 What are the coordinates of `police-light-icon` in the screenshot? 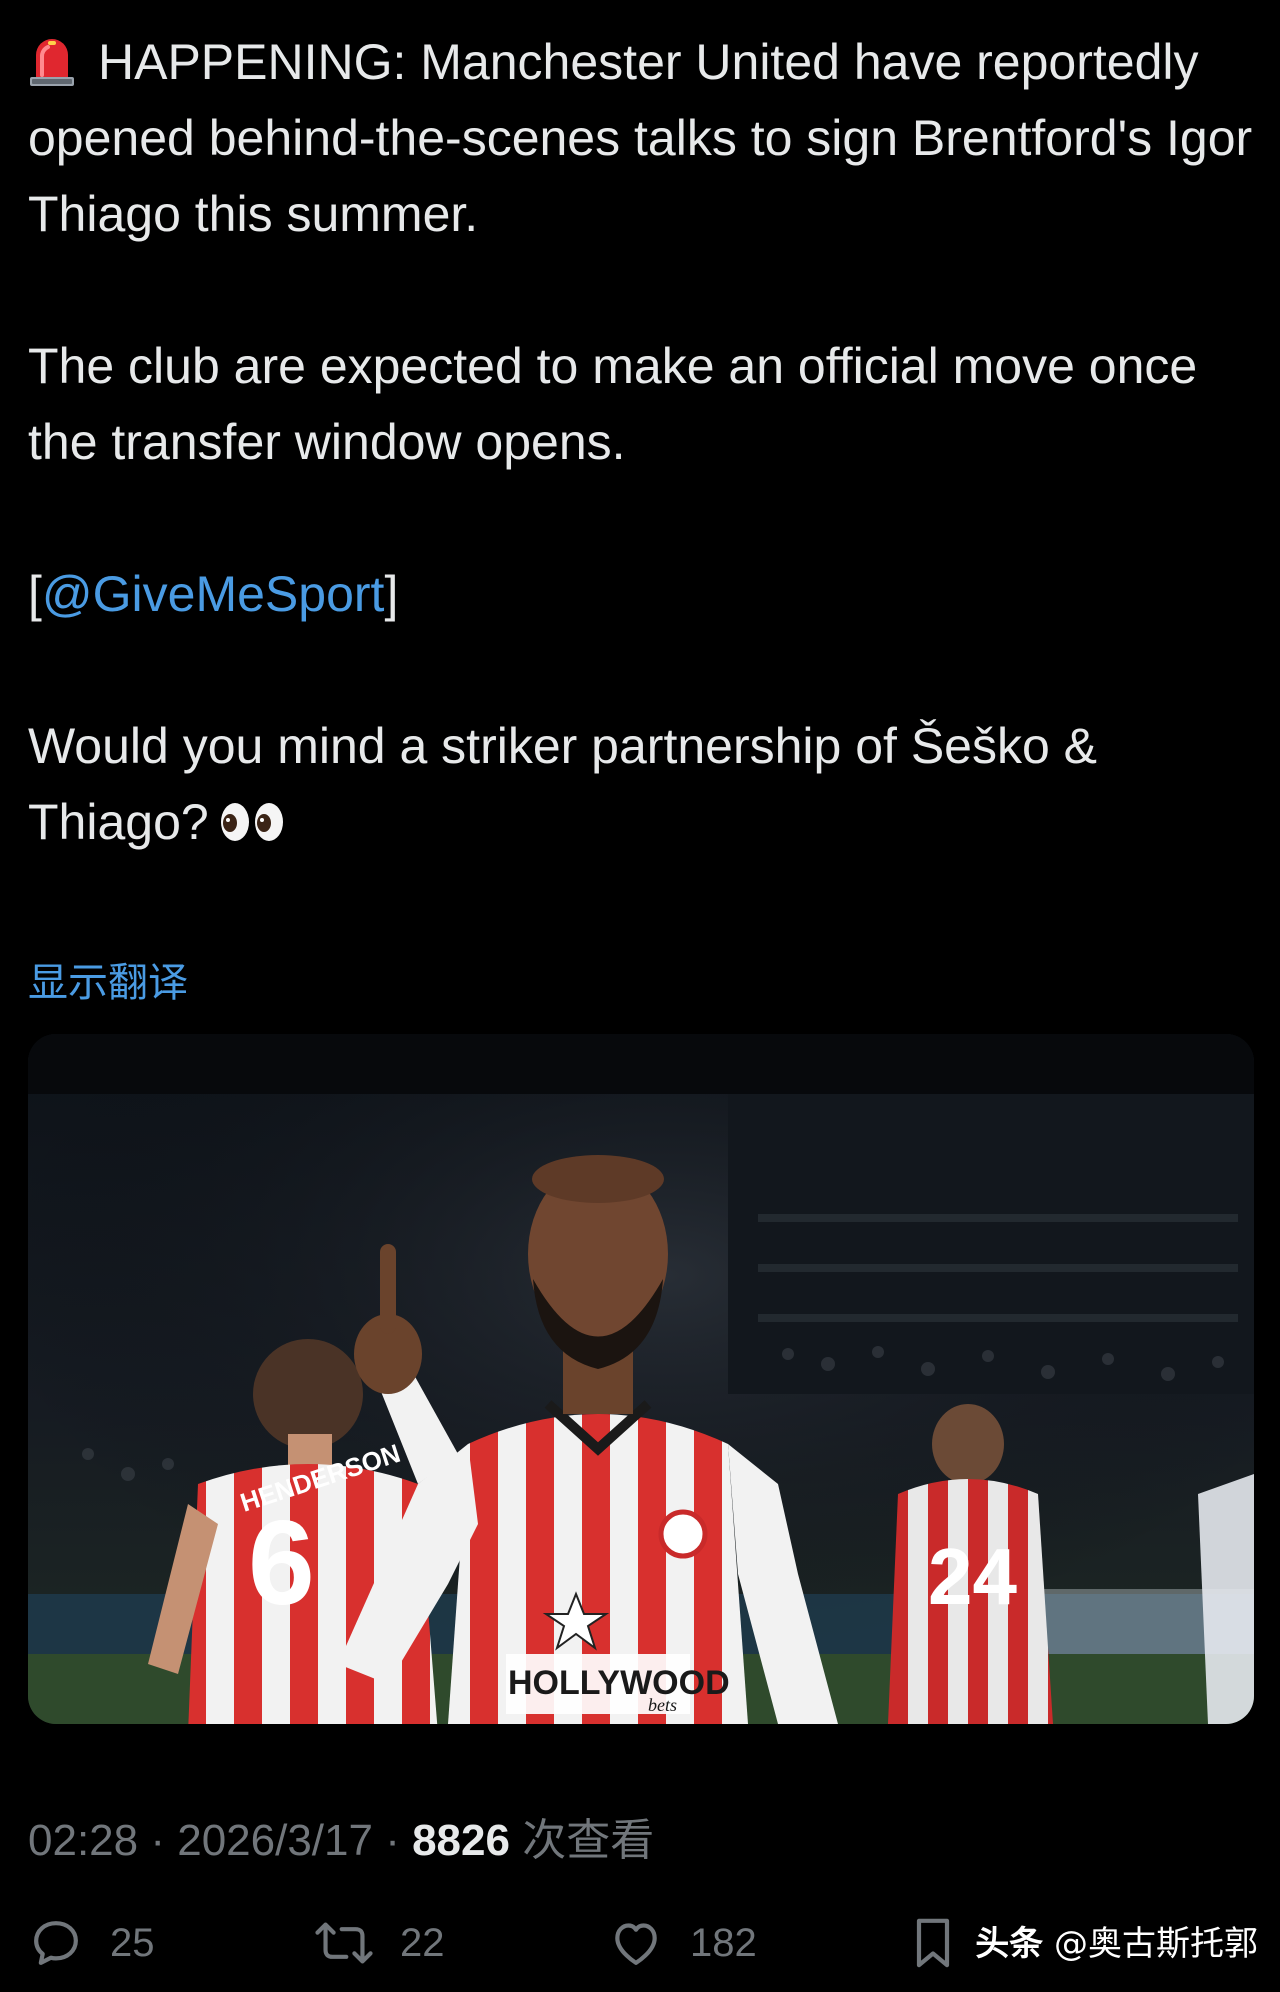 It's located at (52, 59).